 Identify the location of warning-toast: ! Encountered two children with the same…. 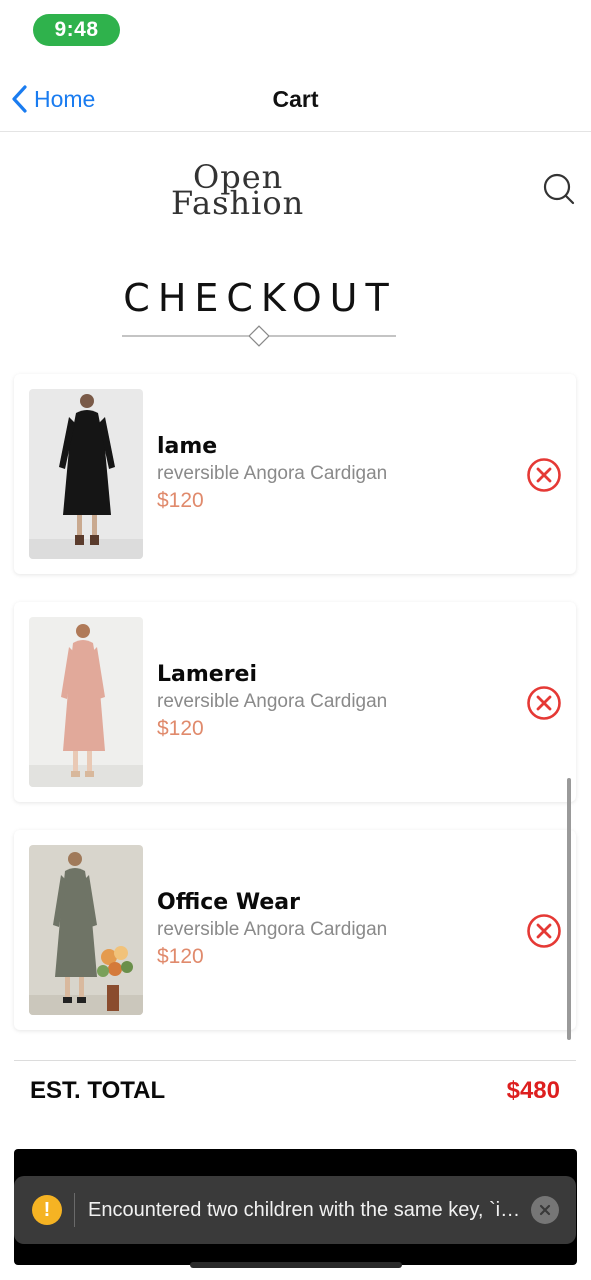
(295, 1210).